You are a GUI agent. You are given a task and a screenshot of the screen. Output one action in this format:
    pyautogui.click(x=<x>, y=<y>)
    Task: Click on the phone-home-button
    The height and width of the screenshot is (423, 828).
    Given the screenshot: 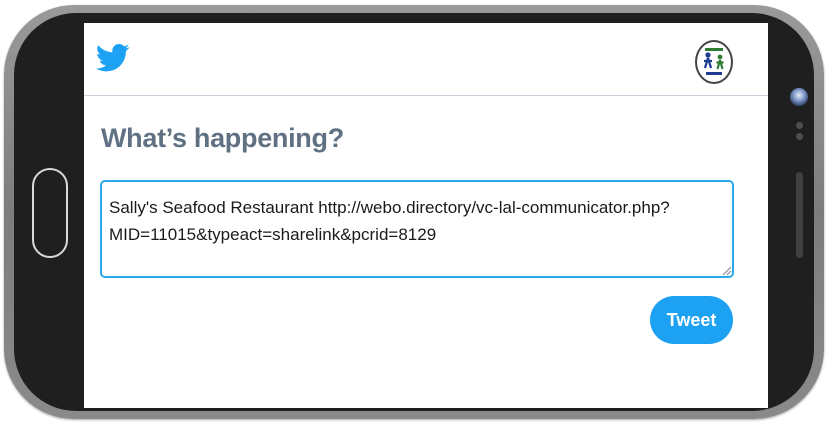 What is the action you would take?
    pyautogui.click(x=50, y=213)
    